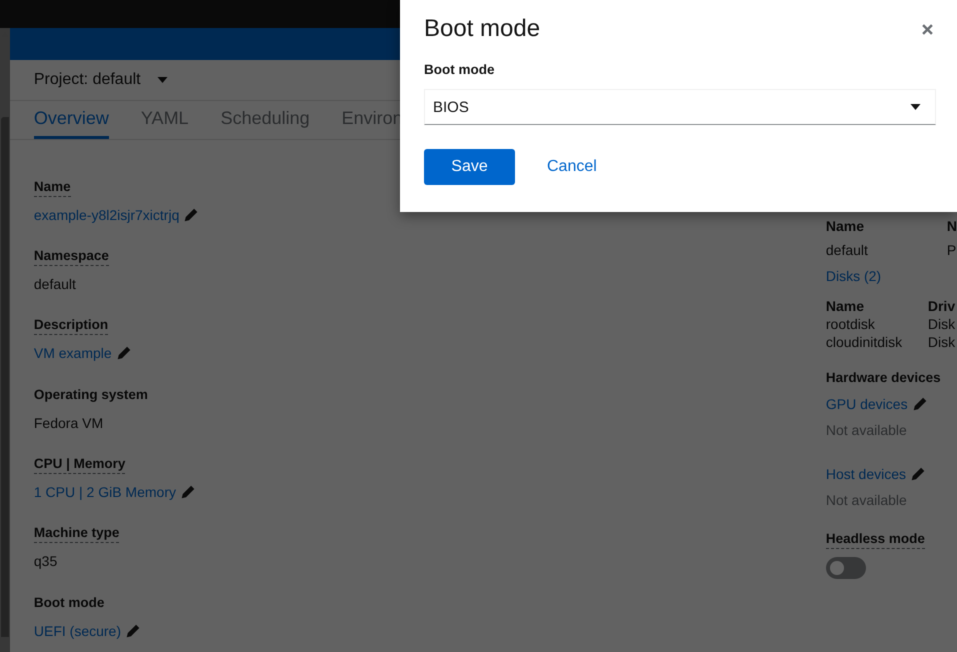 The height and width of the screenshot is (652, 957). Describe the element at coordinates (482, 29) in the screenshot. I see `modal-title: Boot mode` at that location.